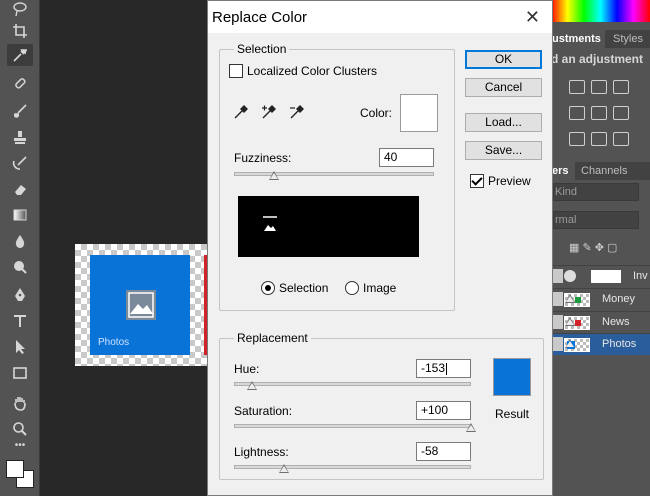 Image resolution: width=650 pixels, height=496 pixels. I want to click on layer-name: Inv, so click(640, 276).